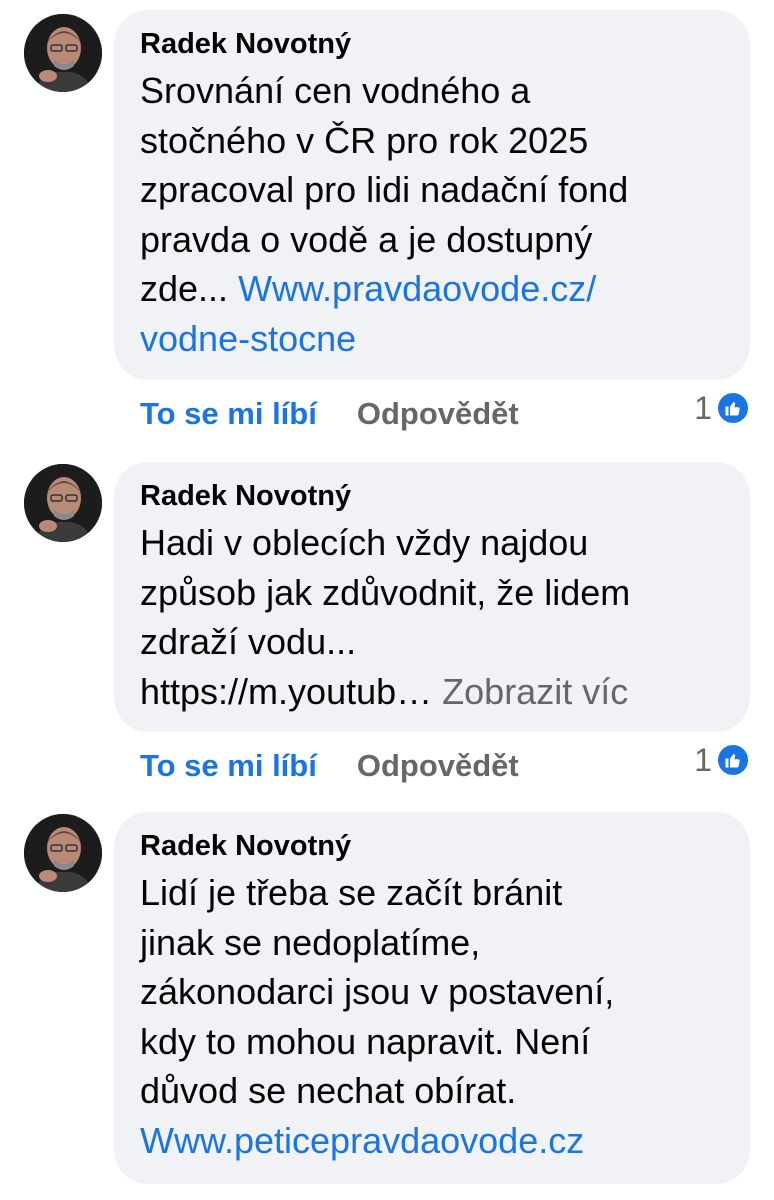 This screenshot has height=1200, width=774. What do you see at coordinates (351, 892) in the screenshot?
I see `comment-line: Lidí je třeba se začít bránit` at bounding box center [351, 892].